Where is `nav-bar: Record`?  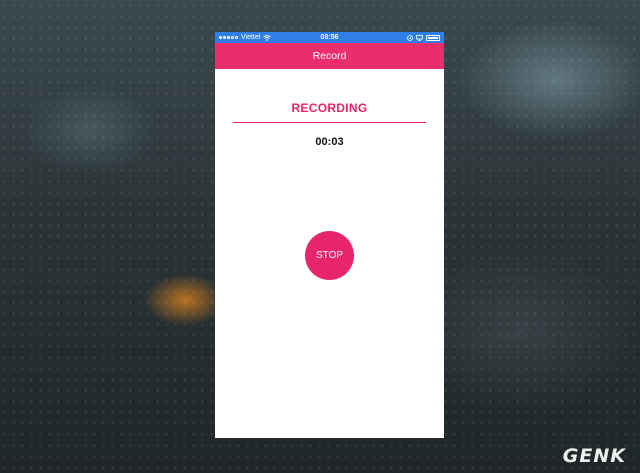 nav-bar: Record is located at coordinates (329, 56).